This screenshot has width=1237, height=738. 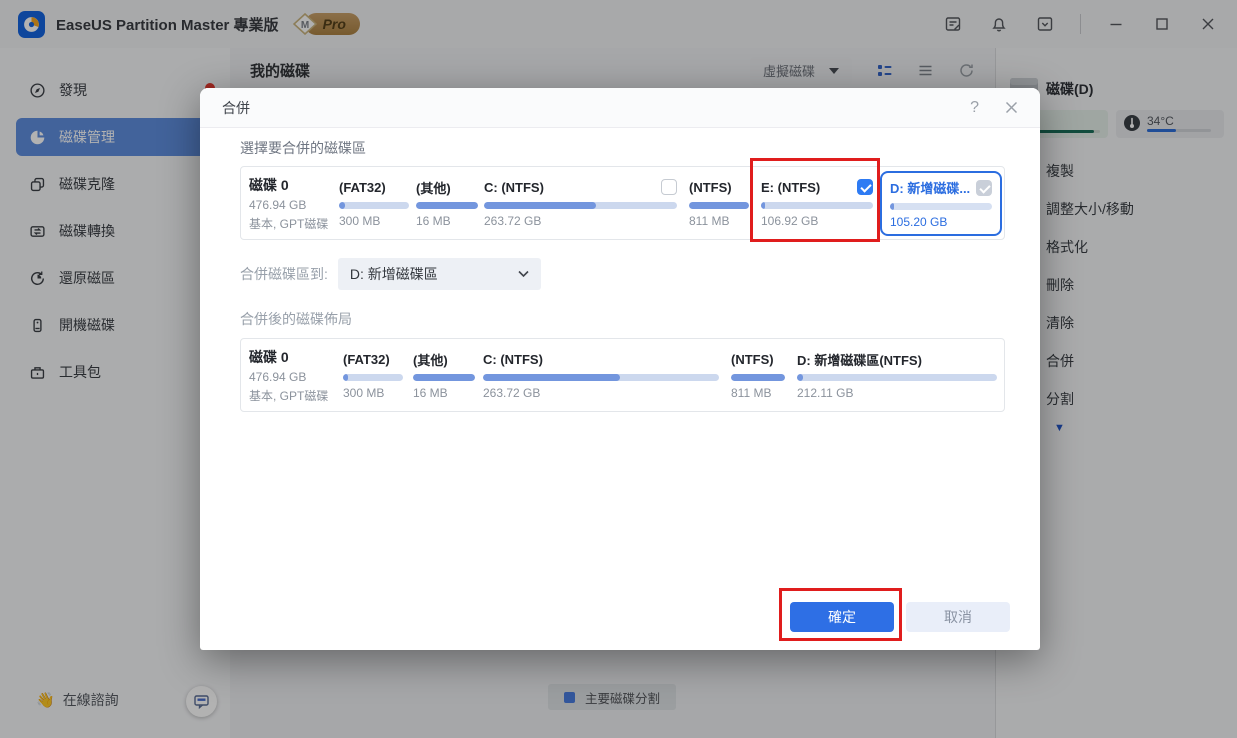 What do you see at coordinates (842, 617) in the screenshot?
I see `ok-button: 確定` at bounding box center [842, 617].